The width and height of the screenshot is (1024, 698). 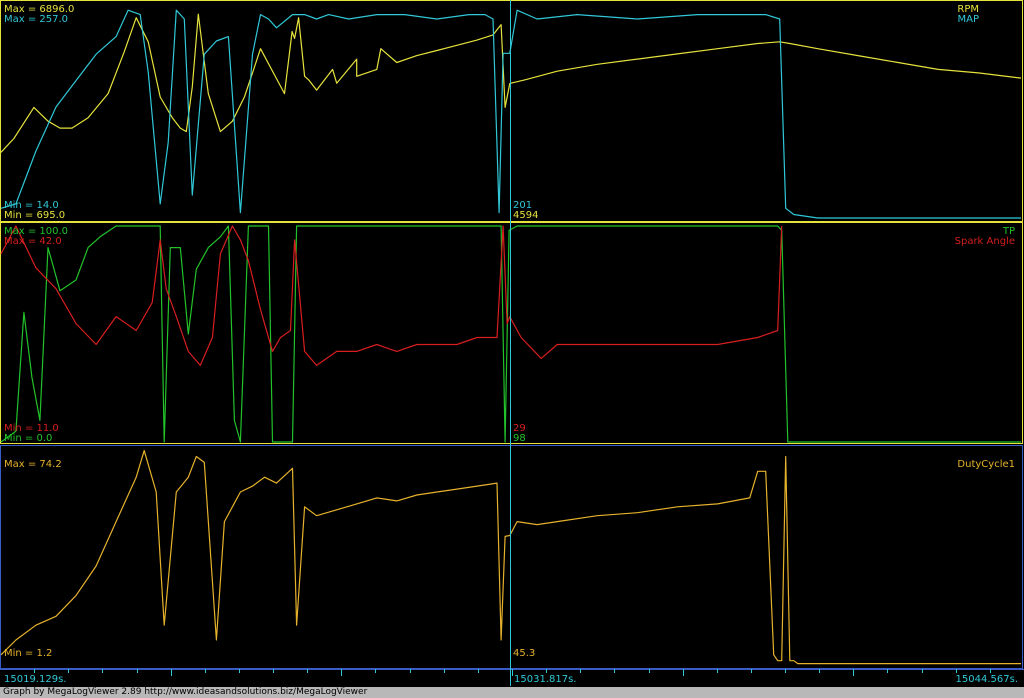 What do you see at coordinates (545, 679) in the screenshot?
I see `cursor-time-label: 15031.817s.` at bounding box center [545, 679].